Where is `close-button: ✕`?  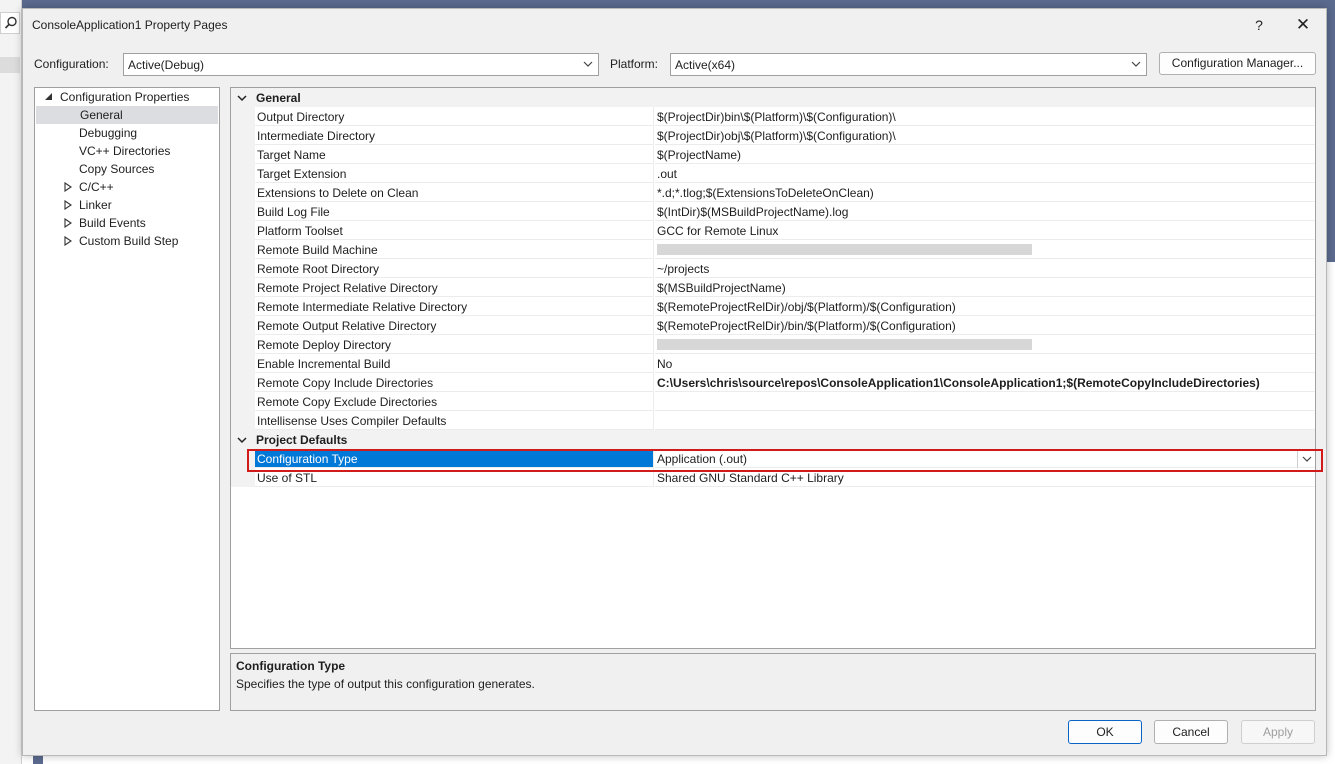 close-button: ✕ is located at coordinates (1303, 25).